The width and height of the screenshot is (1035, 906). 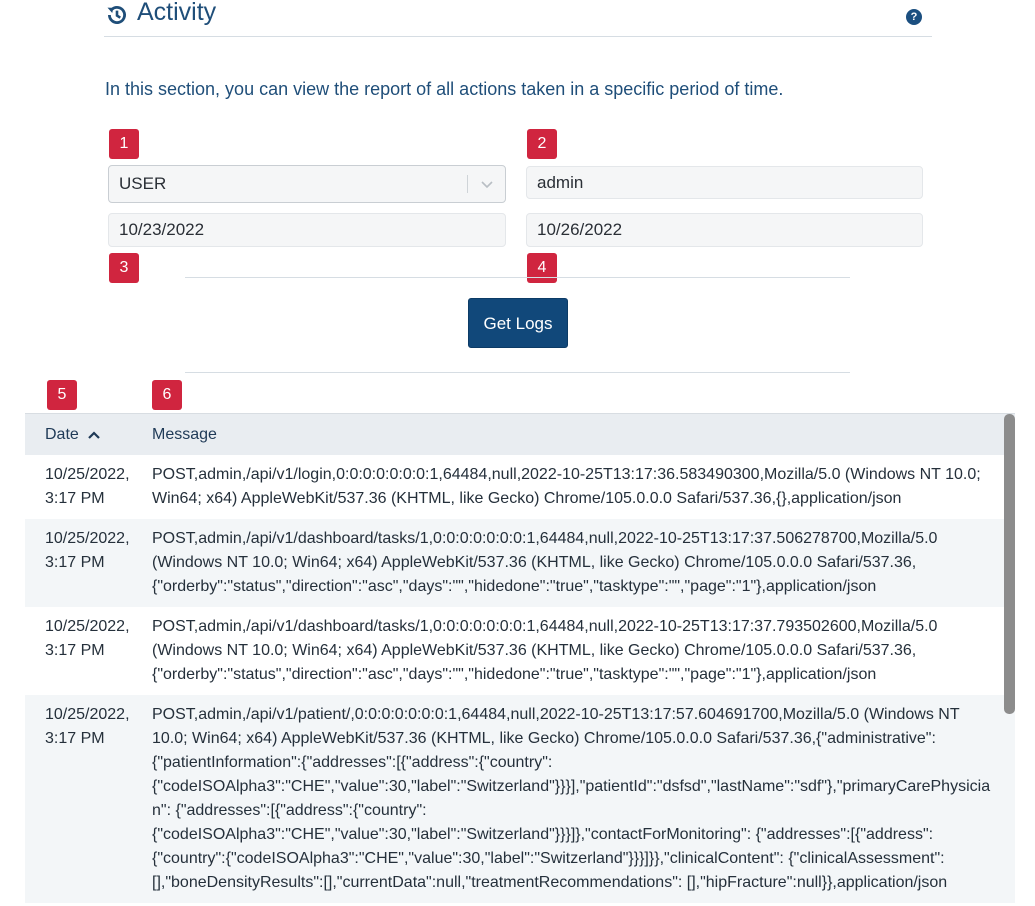 What do you see at coordinates (143, 183) in the screenshot?
I see `type-select-value: USER` at bounding box center [143, 183].